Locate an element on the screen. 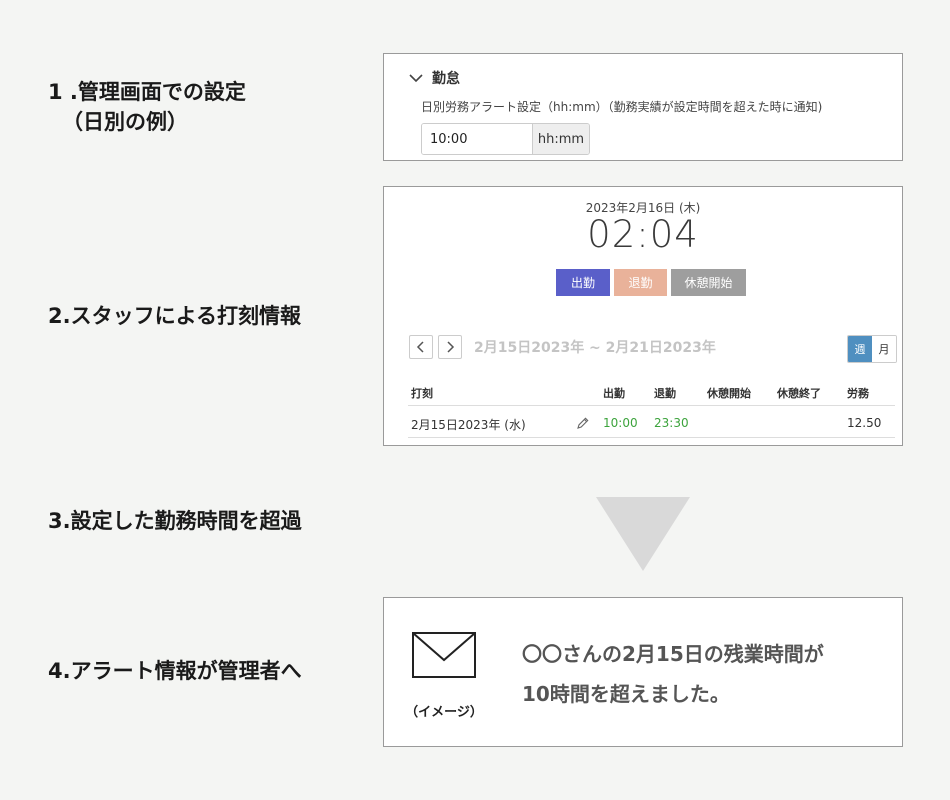 The image size is (950, 800). down-arrow-icon is located at coordinates (643, 534).